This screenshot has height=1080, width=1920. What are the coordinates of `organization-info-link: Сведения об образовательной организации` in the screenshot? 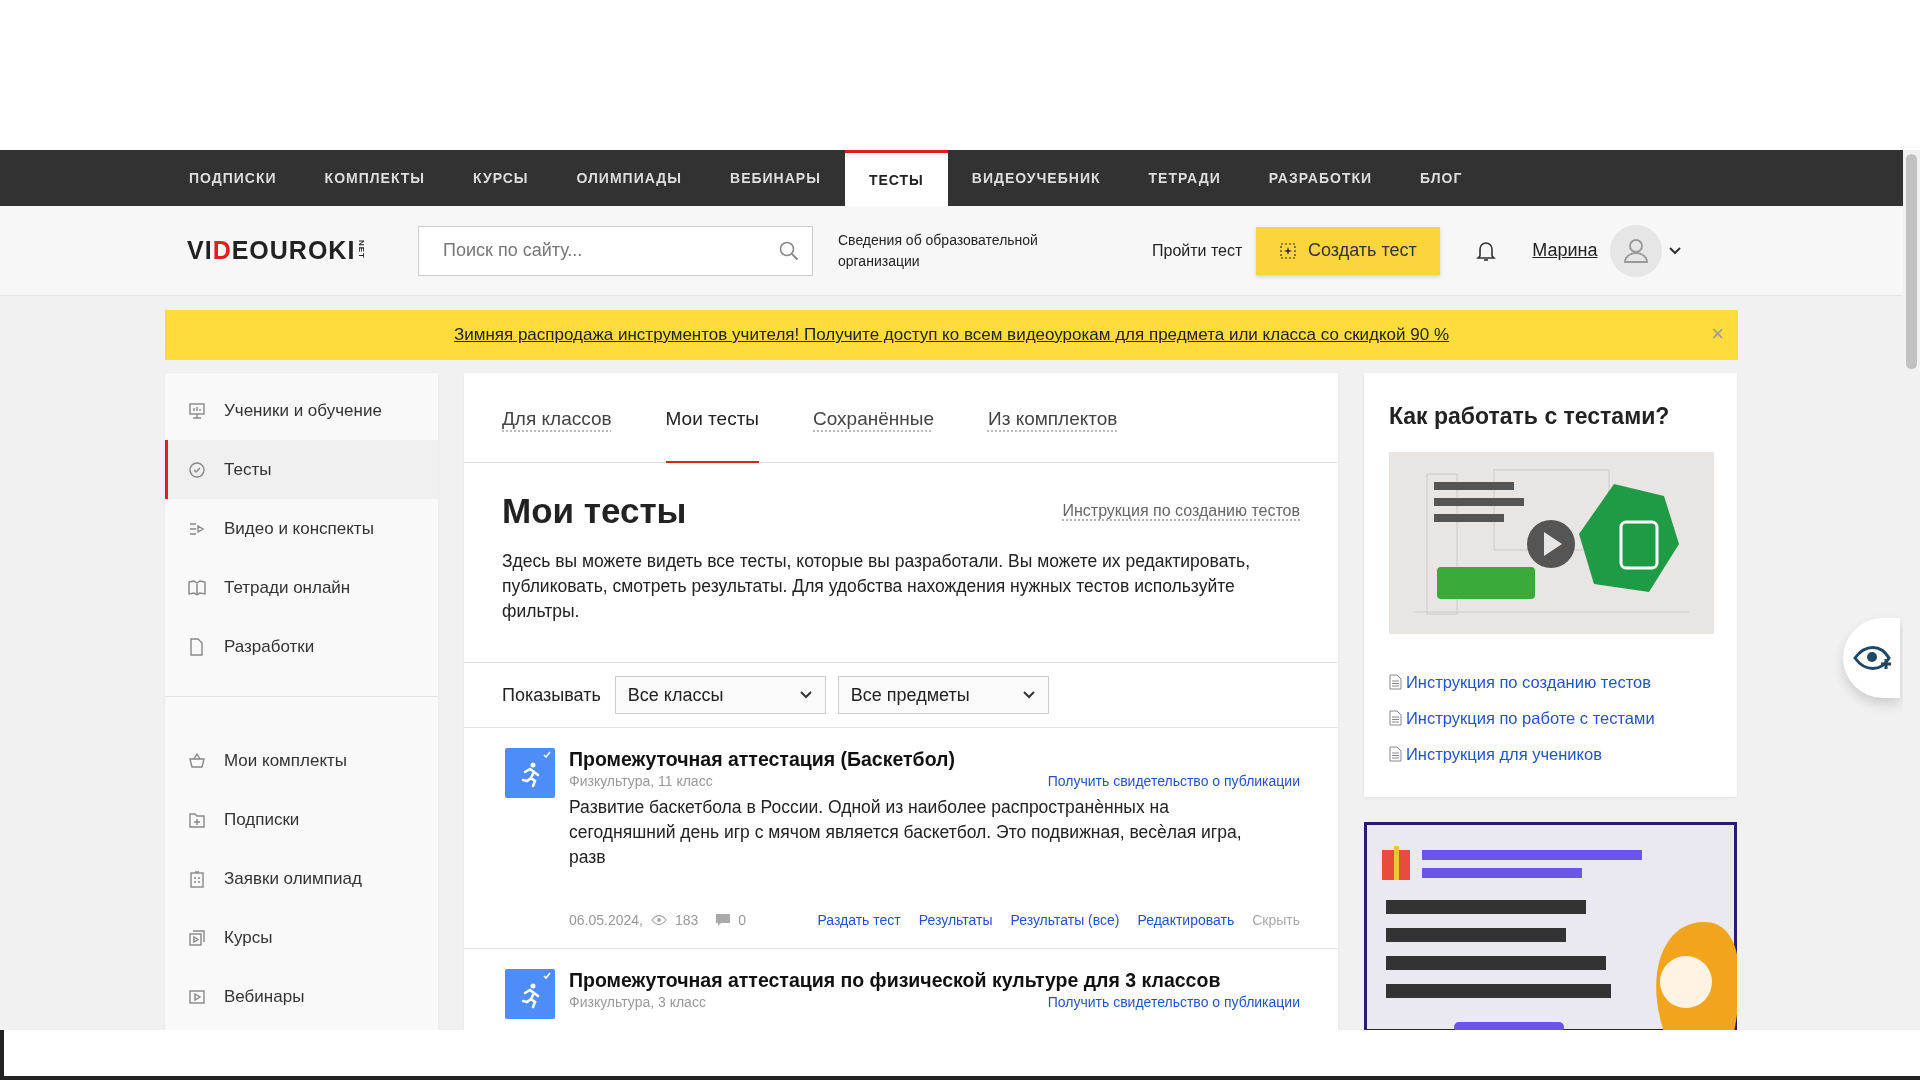 It's located at (953, 250).